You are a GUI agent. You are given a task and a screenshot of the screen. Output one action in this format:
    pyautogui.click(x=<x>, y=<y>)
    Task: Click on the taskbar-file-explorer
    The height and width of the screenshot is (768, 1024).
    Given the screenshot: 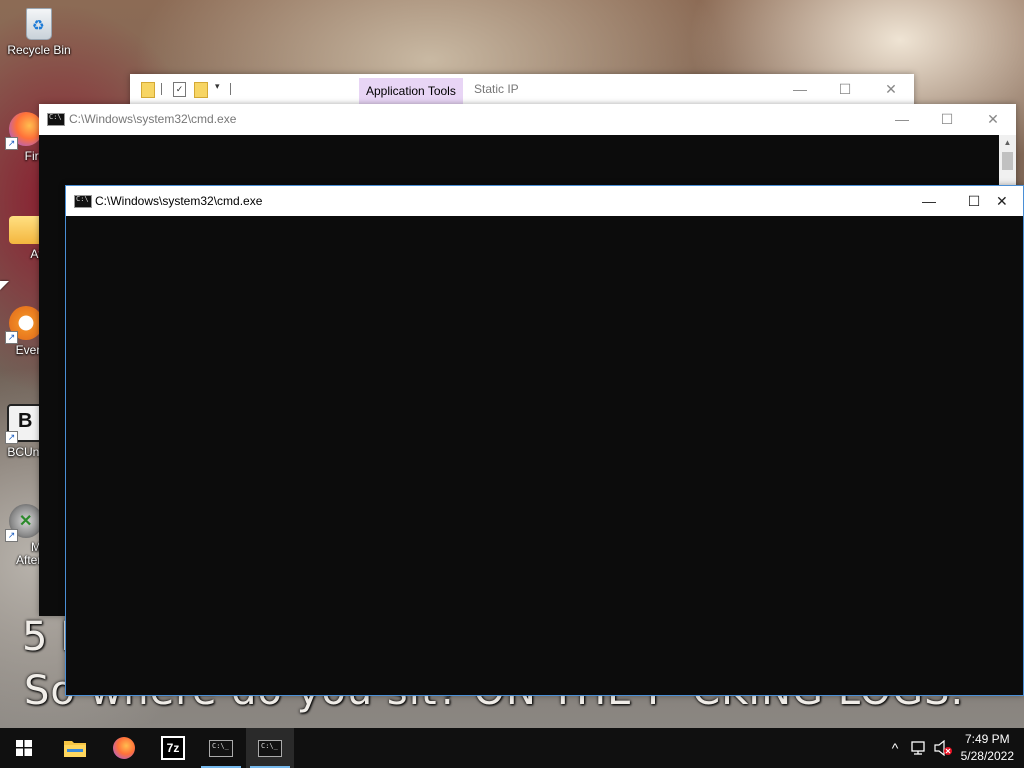 What is the action you would take?
    pyautogui.click(x=75, y=748)
    